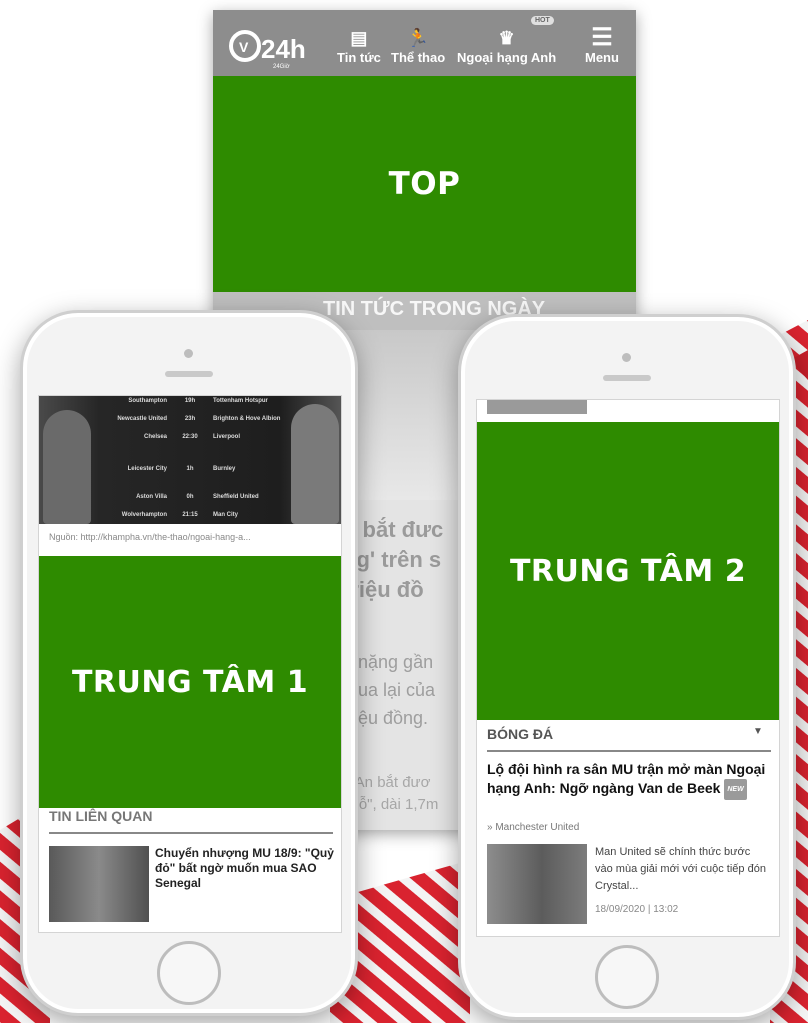 This screenshot has height=1023, width=808. Describe the element at coordinates (99, 884) in the screenshot. I see `related-thumbnail` at that location.